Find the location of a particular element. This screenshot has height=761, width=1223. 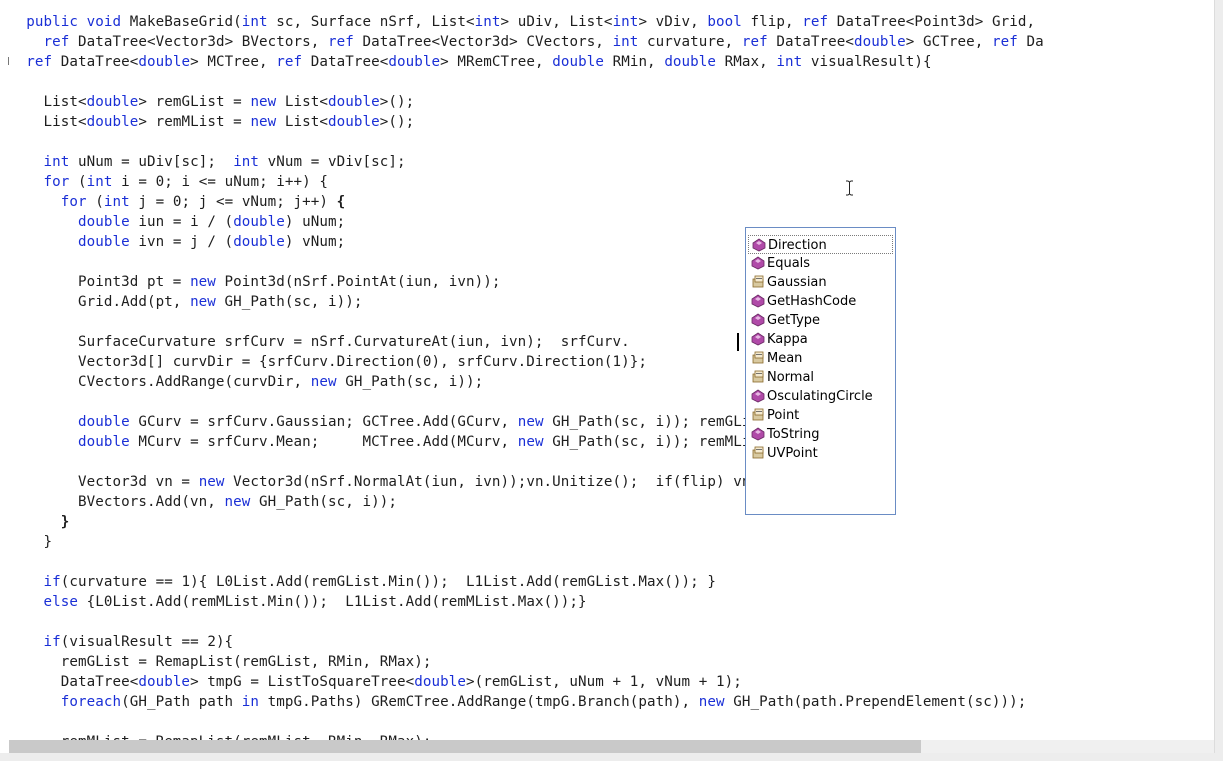

code-token: DataTree<Vector3d> BVectors, is located at coordinates (199, 42).